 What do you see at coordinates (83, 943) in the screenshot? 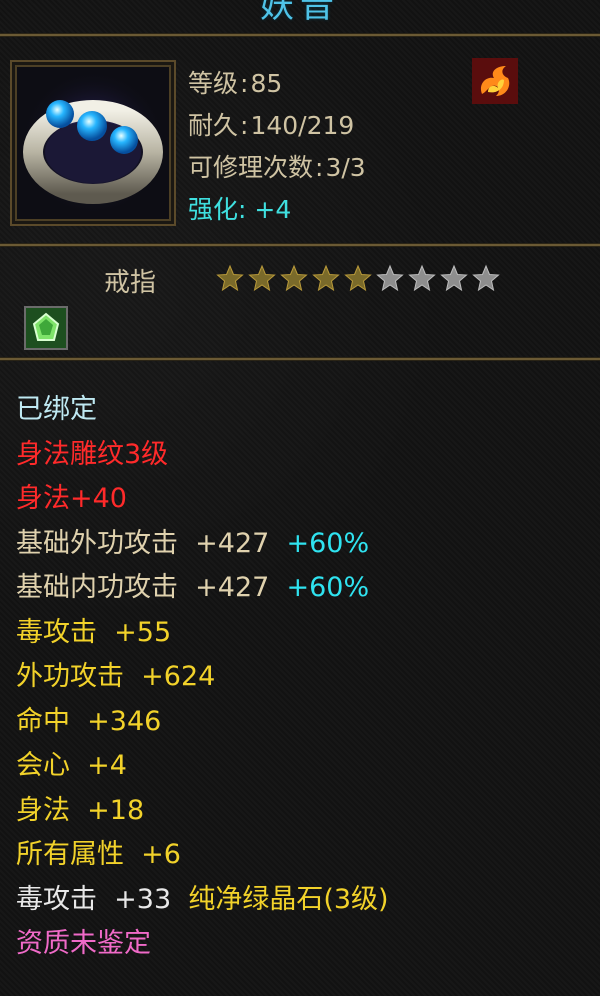
I see `attribute-name: 资质未鉴定` at bounding box center [83, 943].